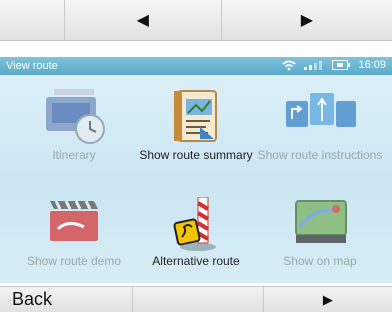  What do you see at coordinates (32, 20) in the screenshot?
I see `top-nav-blank` at bounding box center [32, 20].